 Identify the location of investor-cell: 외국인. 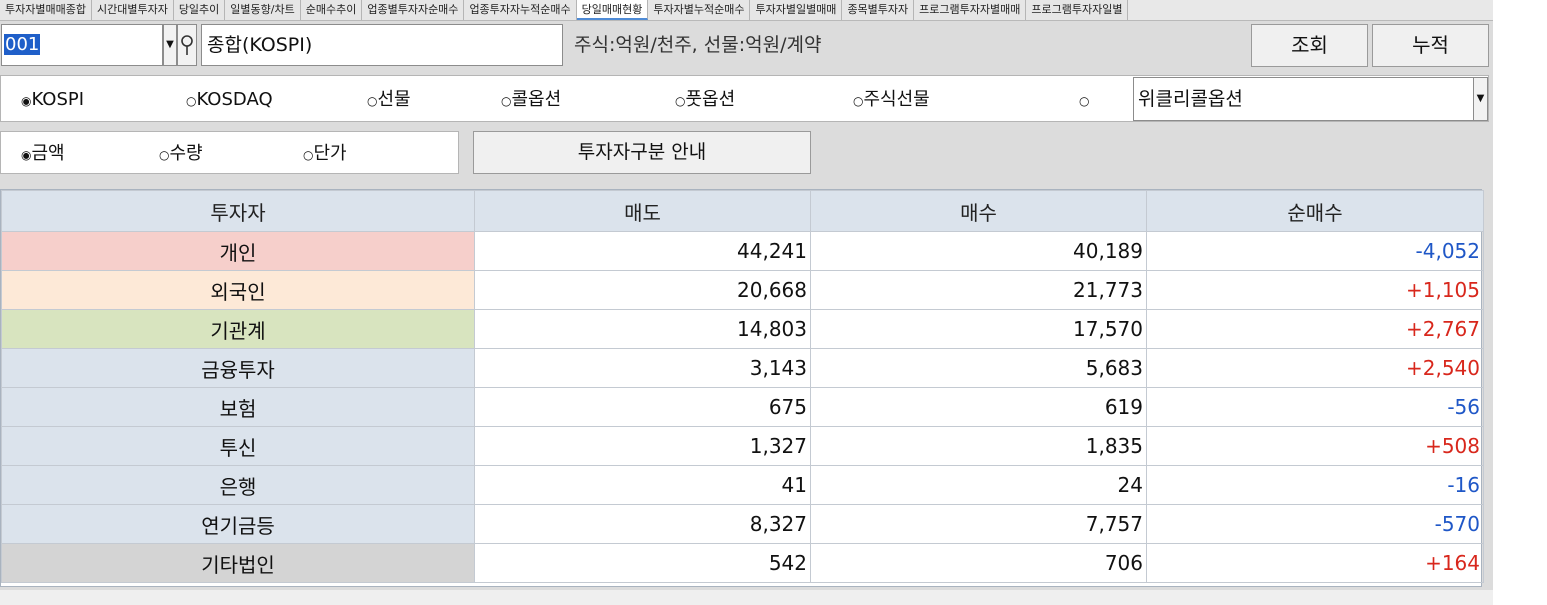
(238, 290).